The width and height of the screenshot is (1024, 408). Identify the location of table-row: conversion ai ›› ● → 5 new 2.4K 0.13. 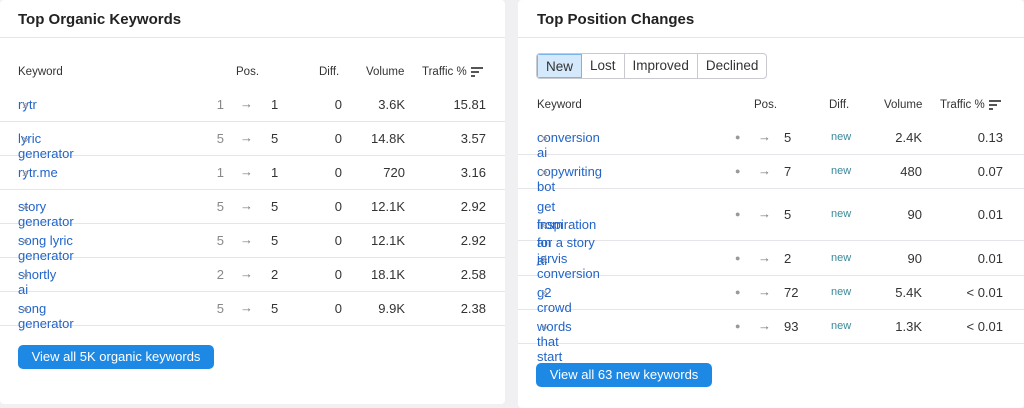
(771, 140).